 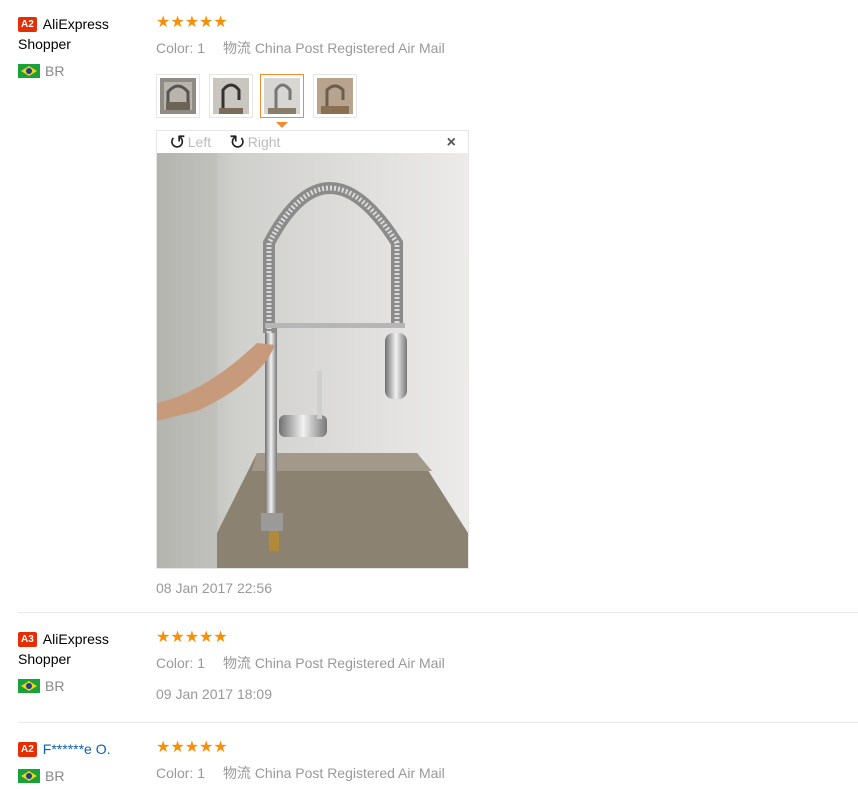 I want to click on photo-viewer-toolbar: ↺ Left ↻ Right ×, so click(x=312, y=142).